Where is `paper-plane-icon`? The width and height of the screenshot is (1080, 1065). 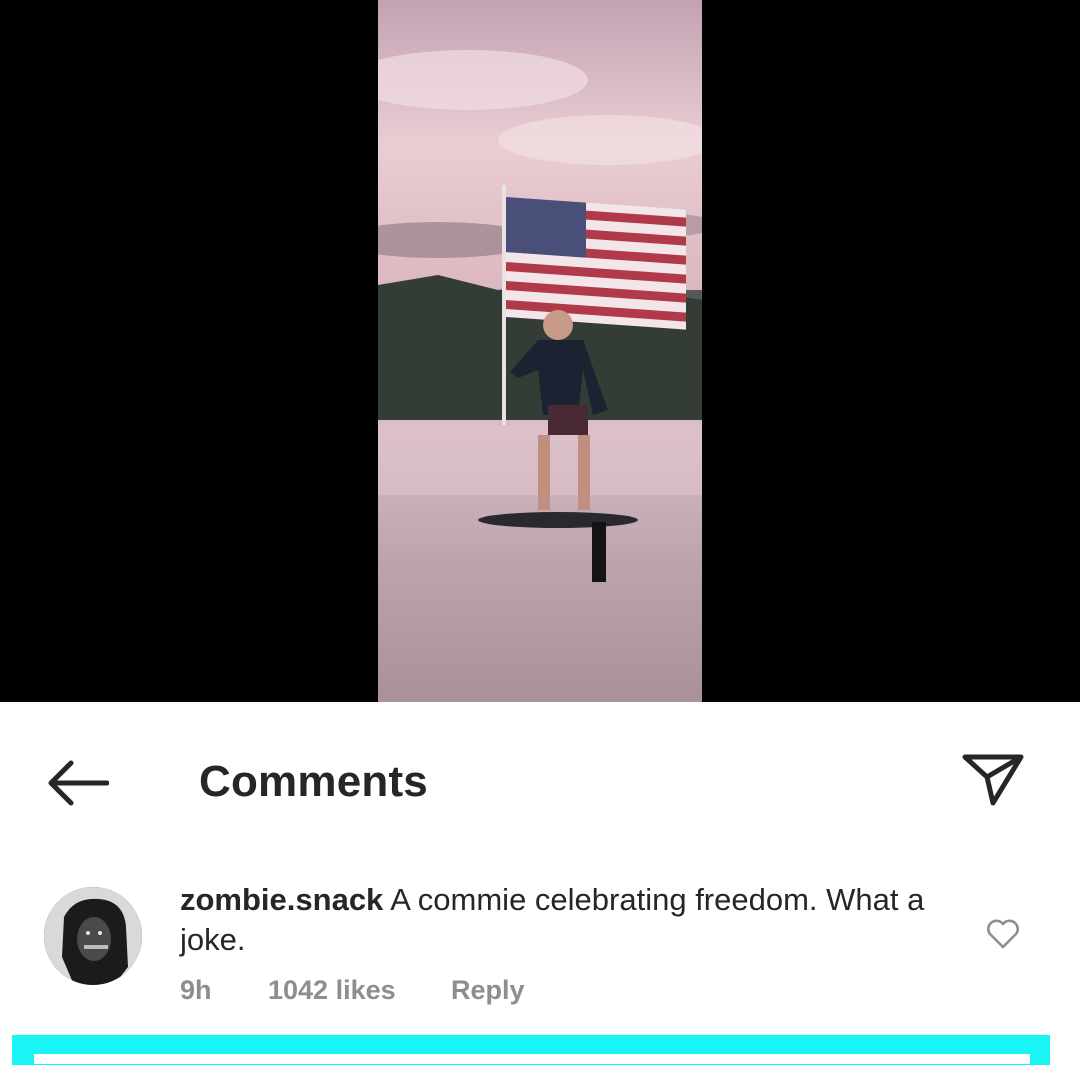
paper-plane-icon is located at coordinates (993, 780).